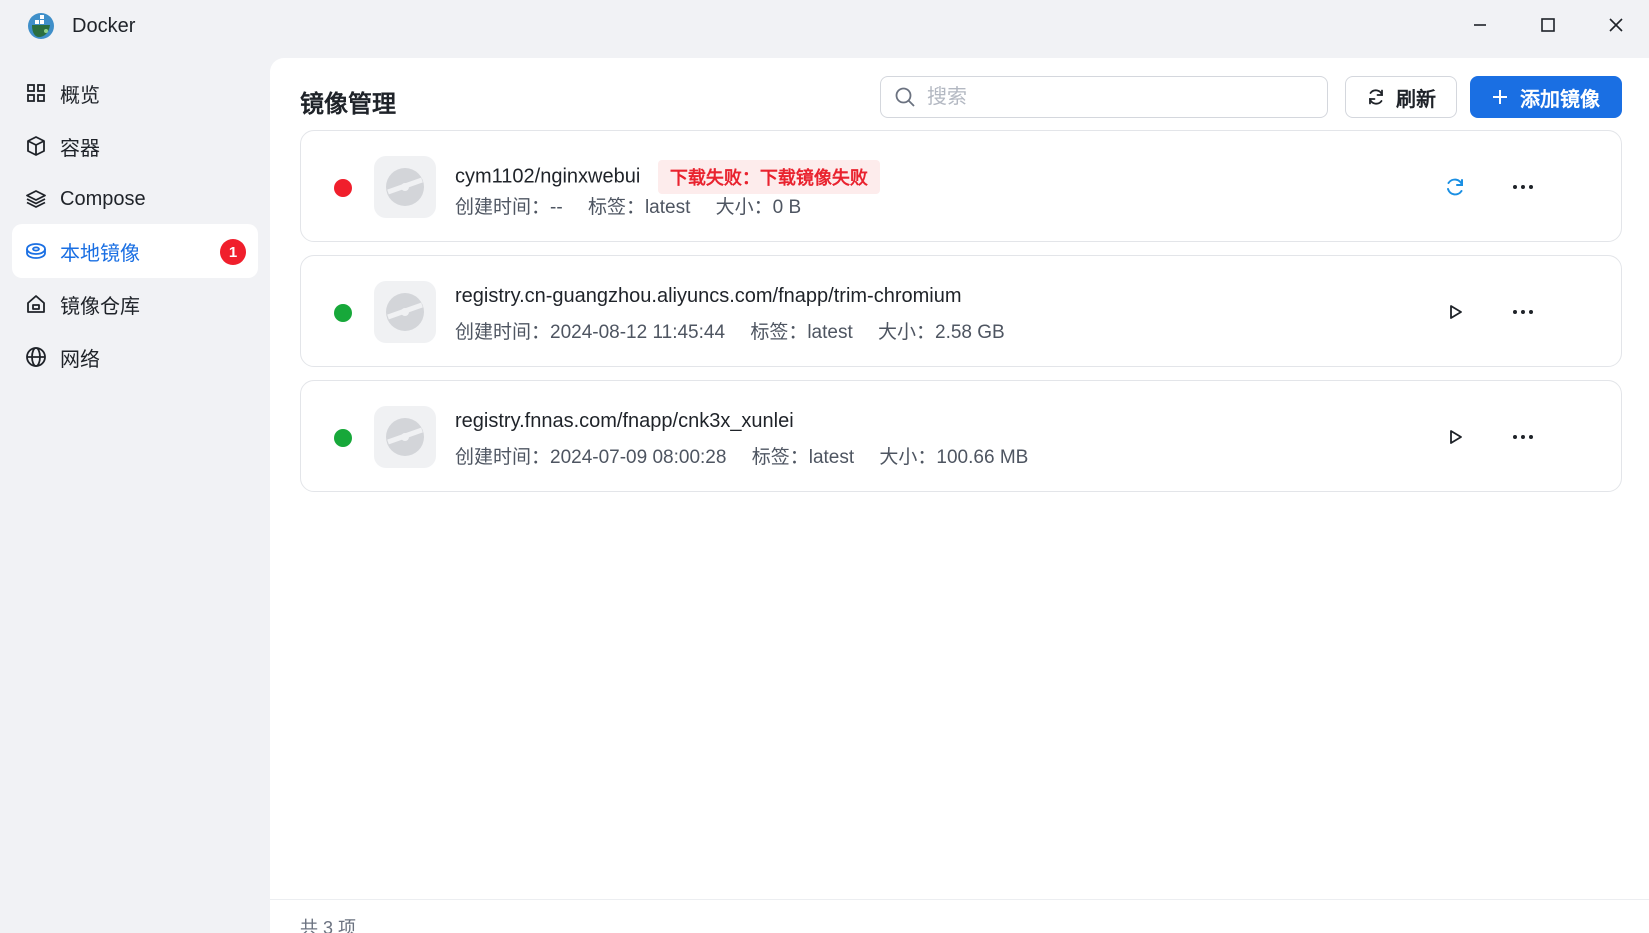 This screenshot has width=1649, height=933. What do you see at coordinates (80, 359) in the screenshot?
I see `sidebar-item-label: 网络` at bounding box center [80, 359].